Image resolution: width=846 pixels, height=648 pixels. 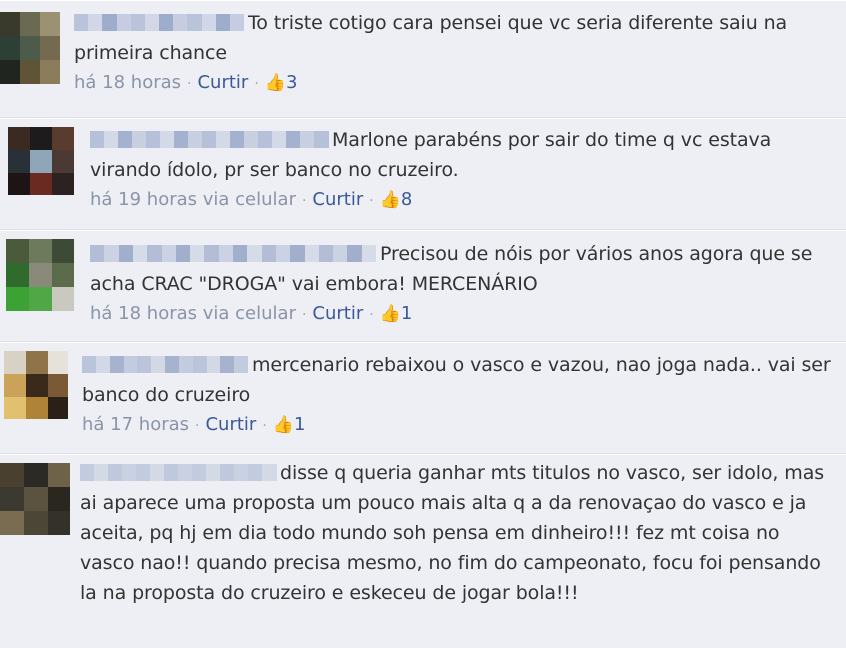 What do you see at coordinates (406, 199) in the screenshot?
I see `like-count: 8` at bounding box center [406, 199].